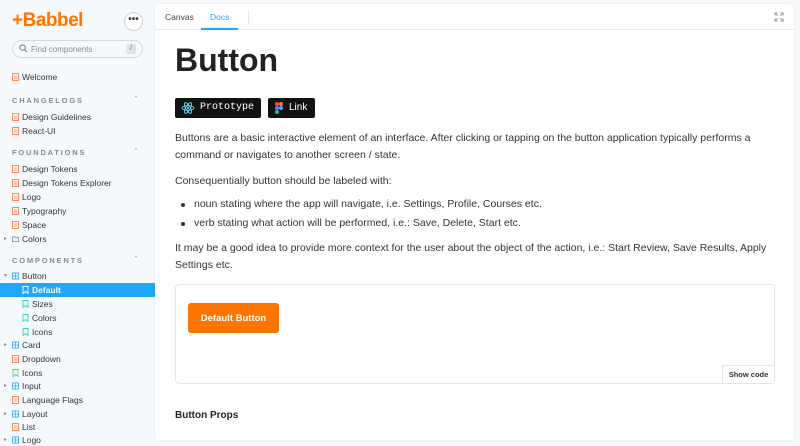 This screenshot has height=446, width=800. I want to click on search-icon, so click(23, 48).